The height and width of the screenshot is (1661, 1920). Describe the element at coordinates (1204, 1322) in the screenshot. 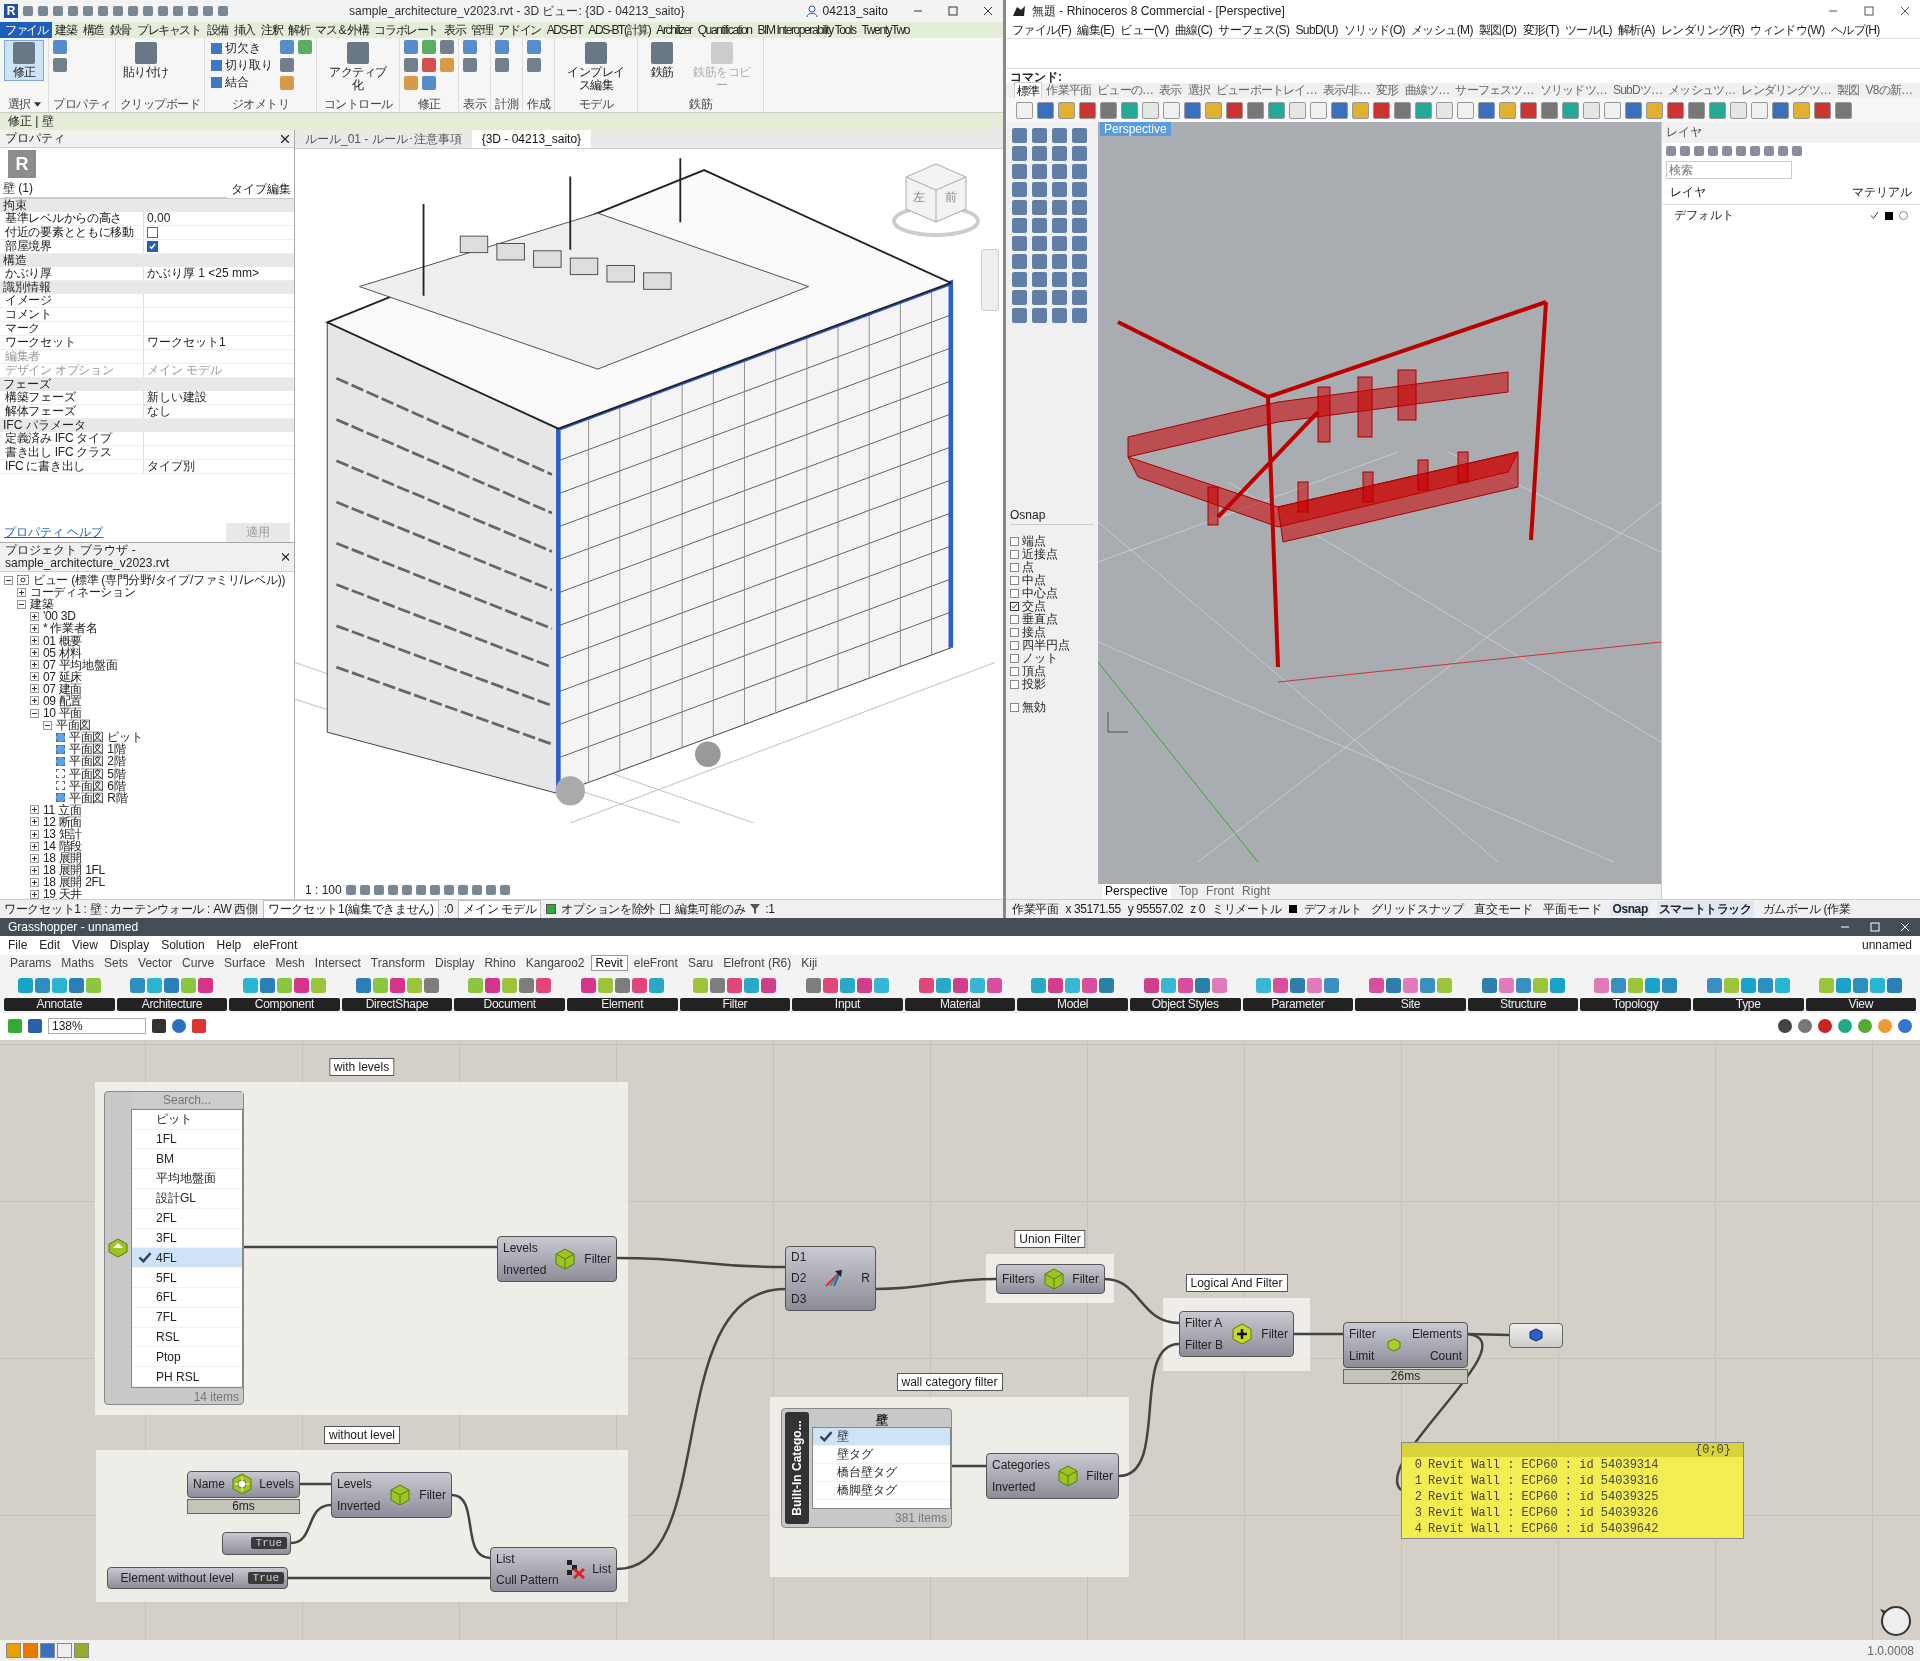

I see `port-name: Filter A` at that location.